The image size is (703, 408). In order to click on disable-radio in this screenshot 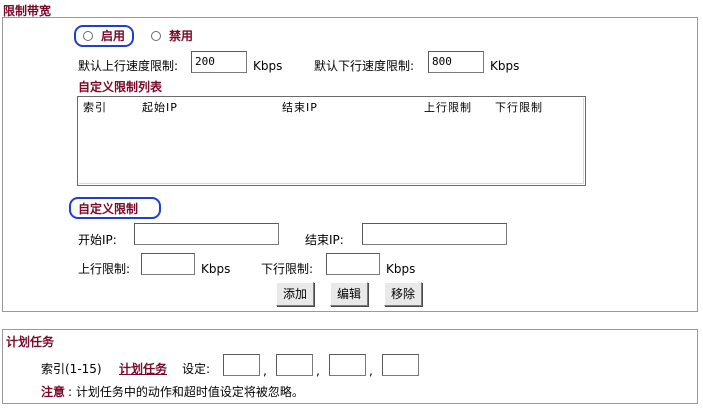, I will do `click(156, 36)`.